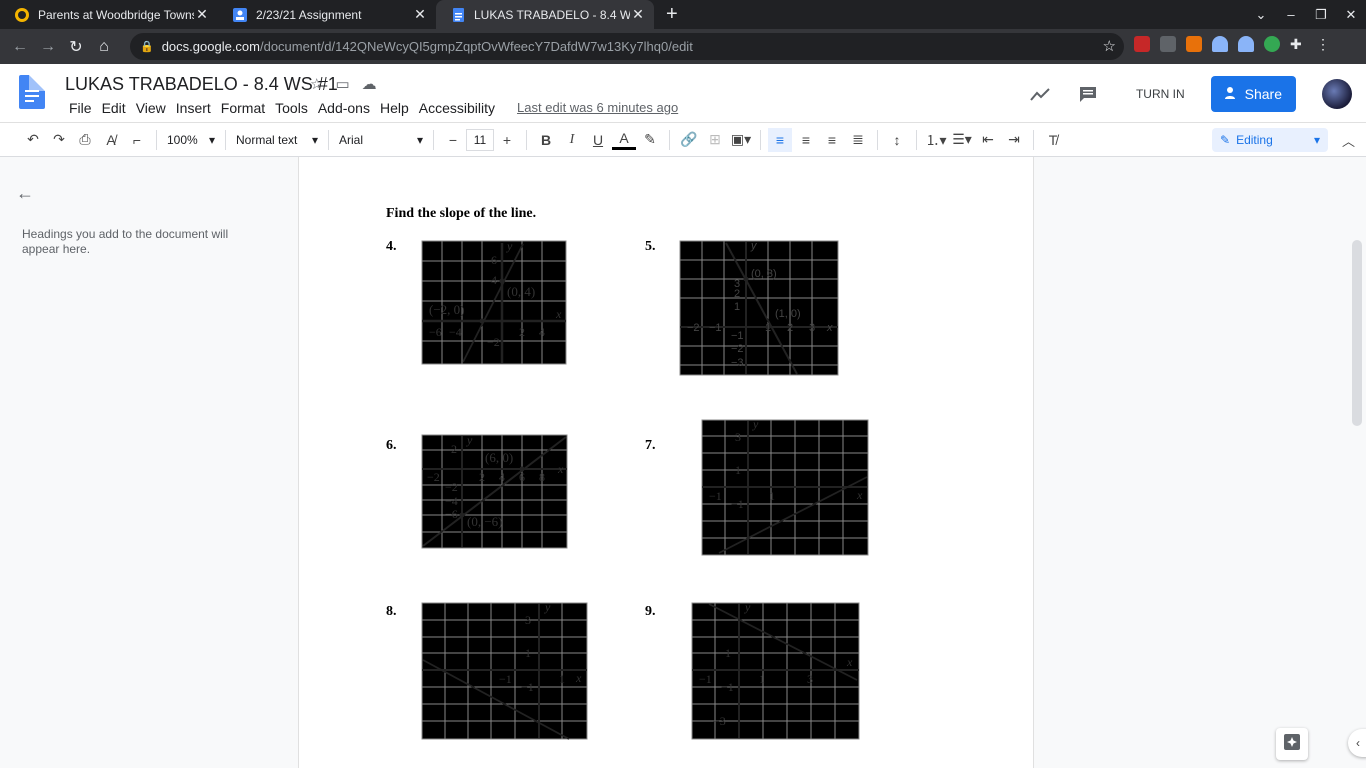  What do you see at coordinates (1357, 333) in the screenshot?
I see `vertical-scrollbar` at bounding box center [1357, 333].